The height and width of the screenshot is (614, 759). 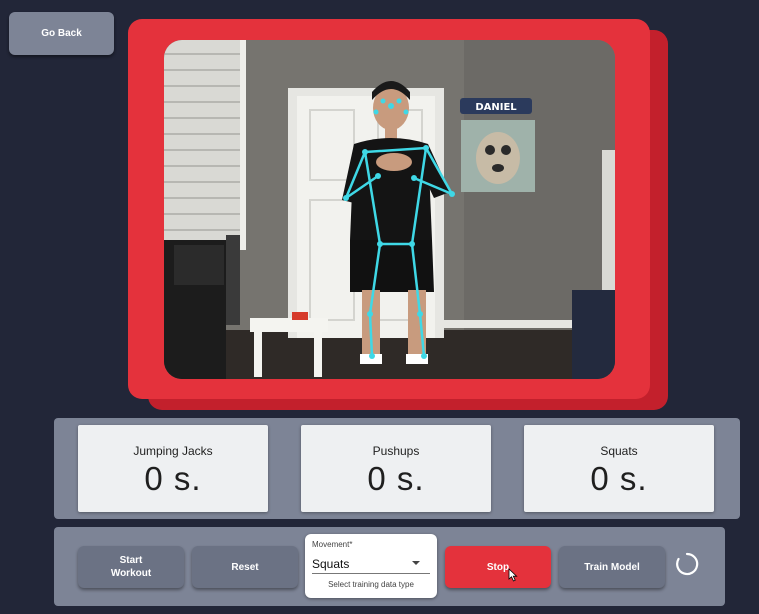 I want to click on movement-select-underline, so click(x=371, y=573).